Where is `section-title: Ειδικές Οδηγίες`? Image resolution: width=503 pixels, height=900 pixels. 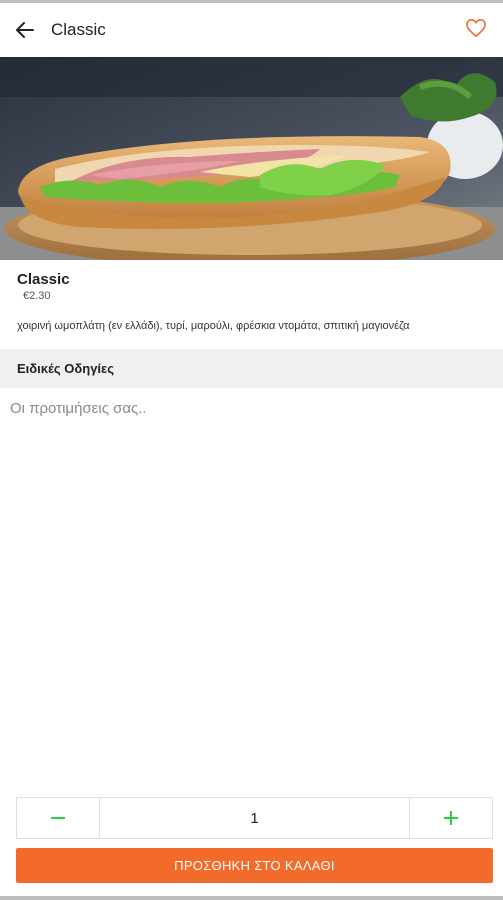 section-title: Ειδικές Οδηγίες is located at coordinates (65, 368).